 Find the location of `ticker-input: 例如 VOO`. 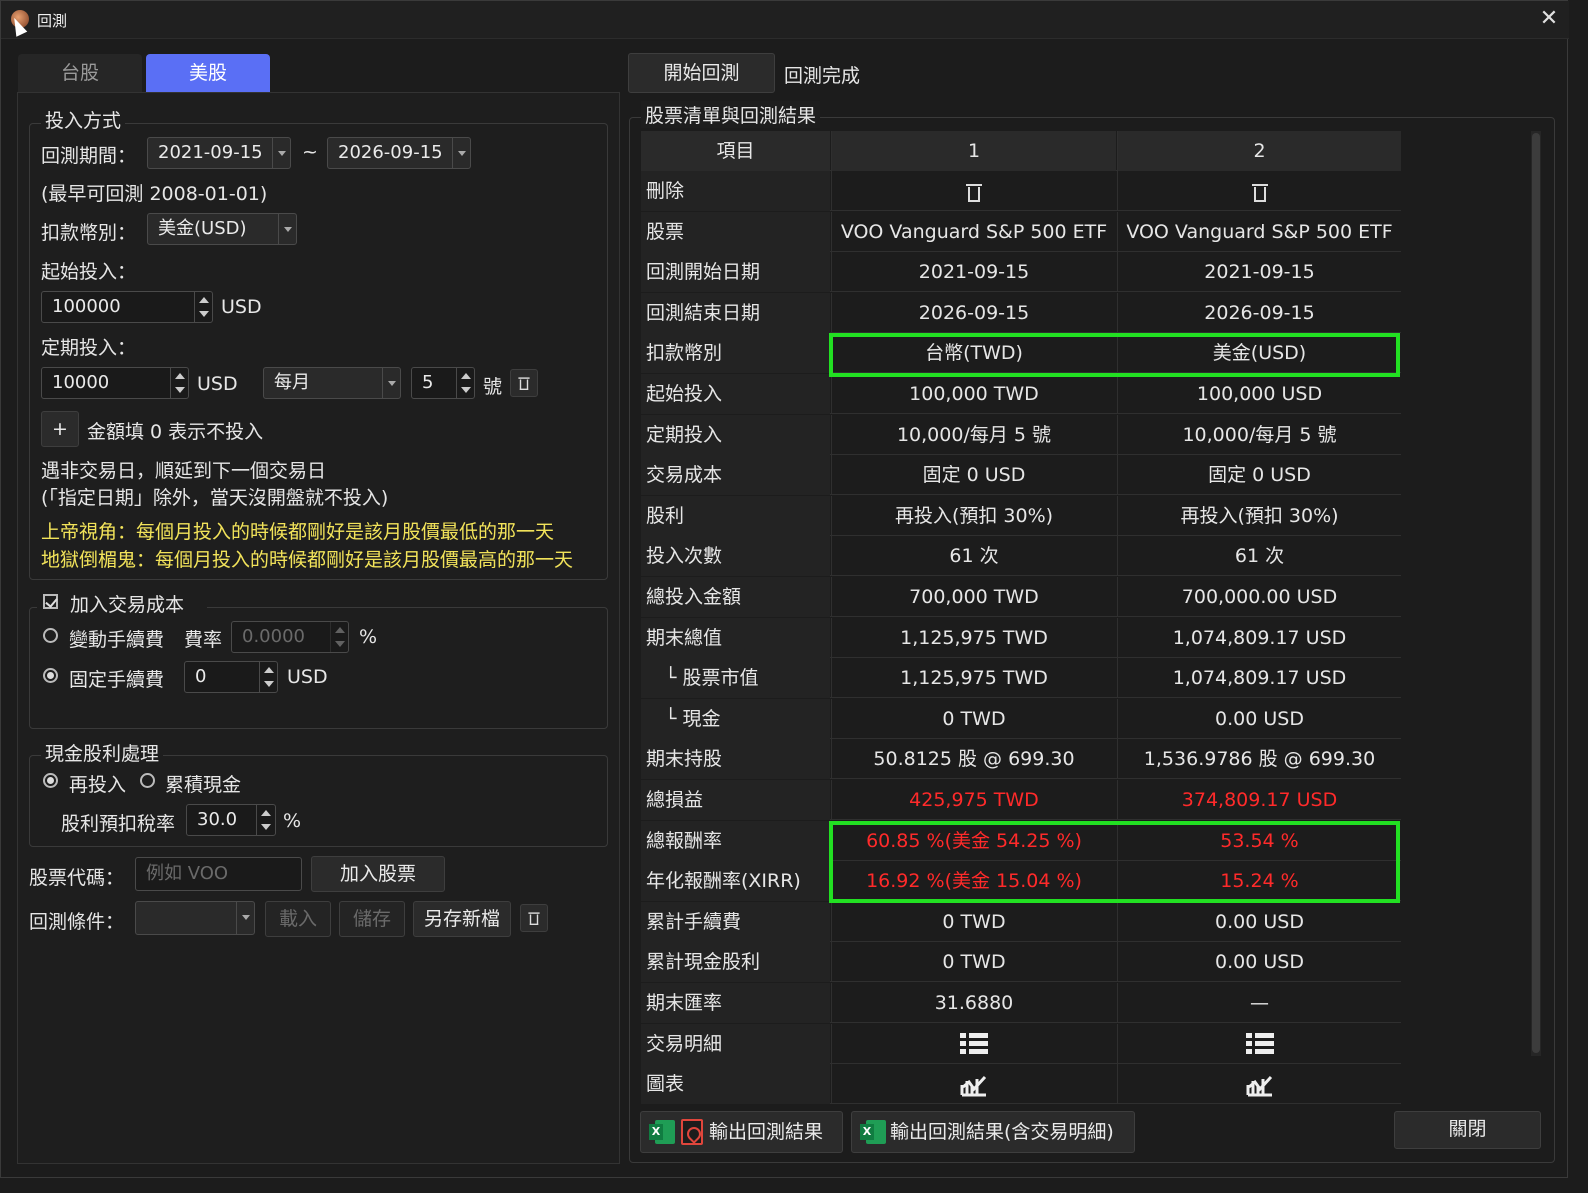

ticker-input: 例如 VOO is located at coordinates (218, 874).